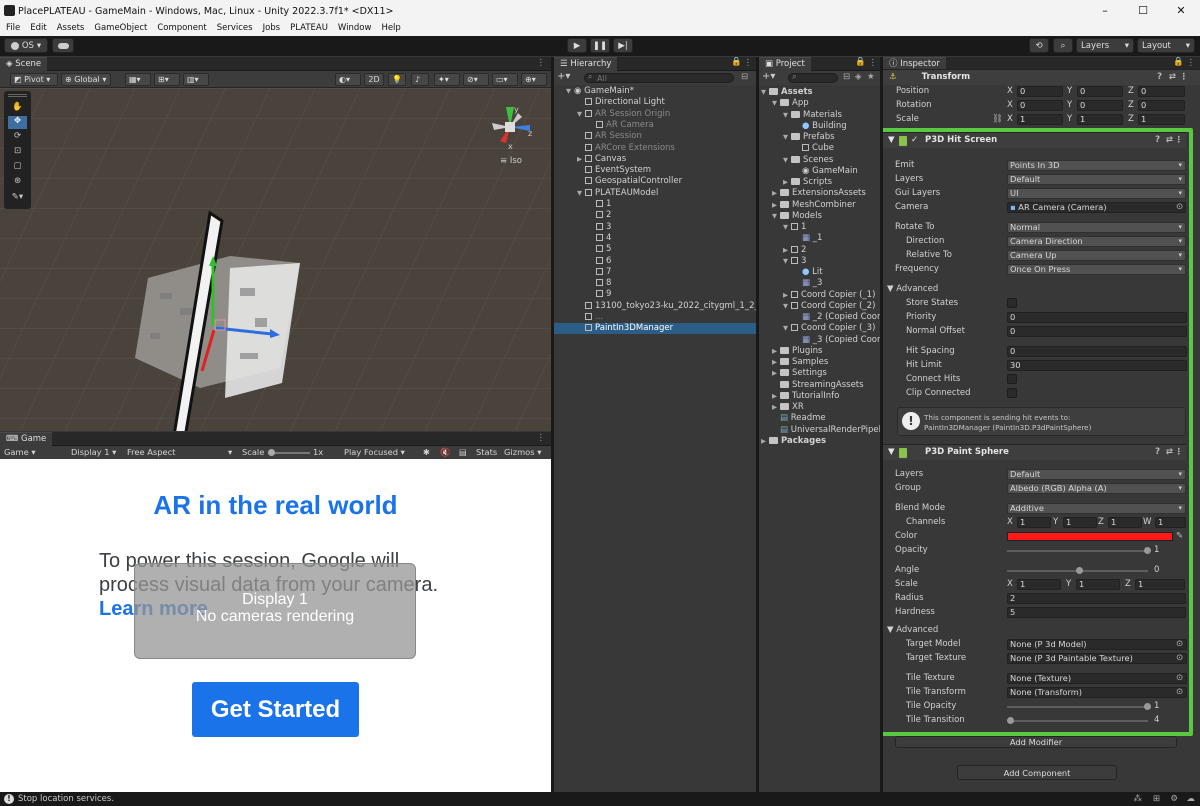  Describe the element at coordinates (655, 294) in the screenshot. I see `hierarchy-item: 9` at that location.